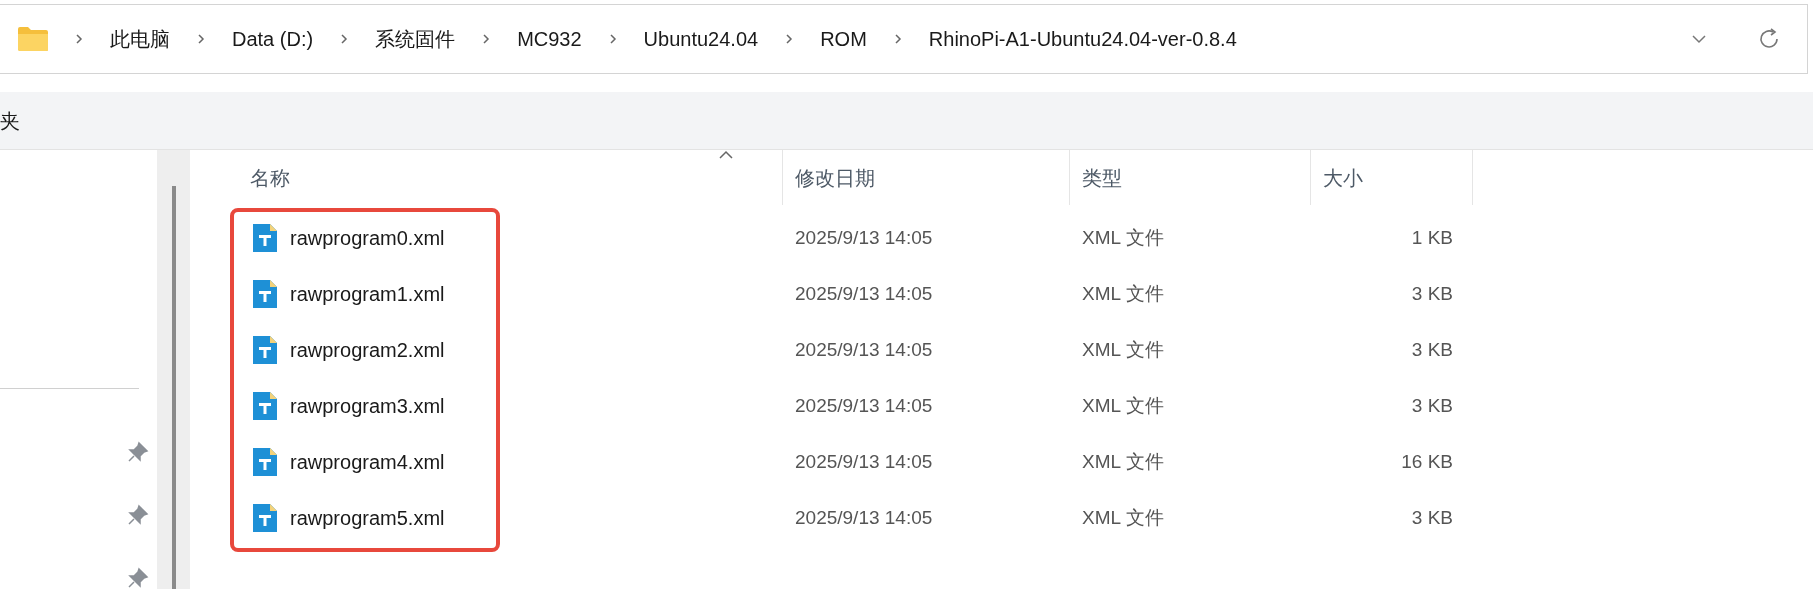 The width and height of the screenshot is (1813, 589). What do you see at coordinates (367, 462) in the screenshot?
I see `file-name: rawprogram4.xml` at bounding box center [367, 462].